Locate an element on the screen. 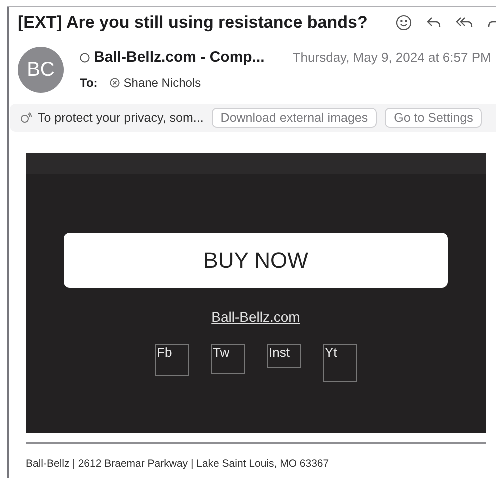 The height and width of the screenshot is (478, 496). social-image-link: Fb is located at coordinates (172, 360).